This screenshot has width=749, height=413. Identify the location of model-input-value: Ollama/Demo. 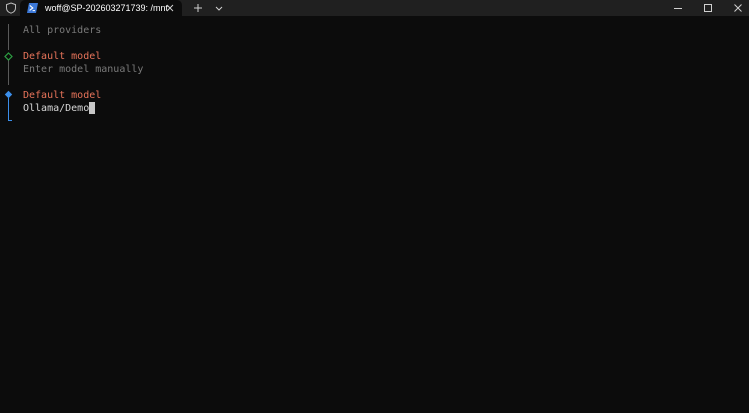
(56, 108).